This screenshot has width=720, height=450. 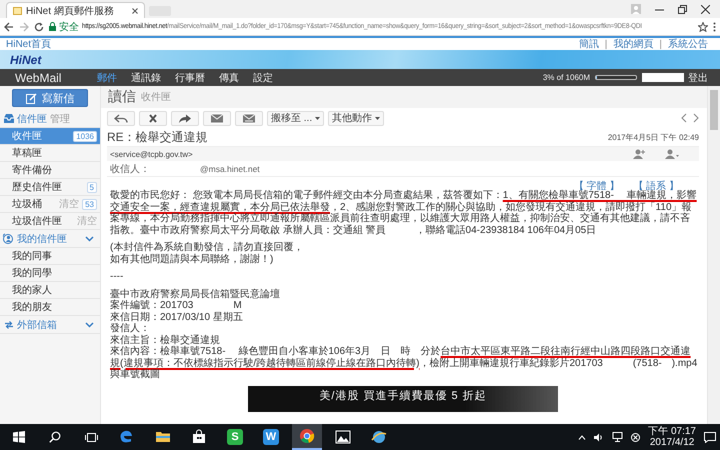 What do you see at coordinates (672, 154) in the screenshot?
I see `contact-menu-icon` at bounding box center [672, 154].